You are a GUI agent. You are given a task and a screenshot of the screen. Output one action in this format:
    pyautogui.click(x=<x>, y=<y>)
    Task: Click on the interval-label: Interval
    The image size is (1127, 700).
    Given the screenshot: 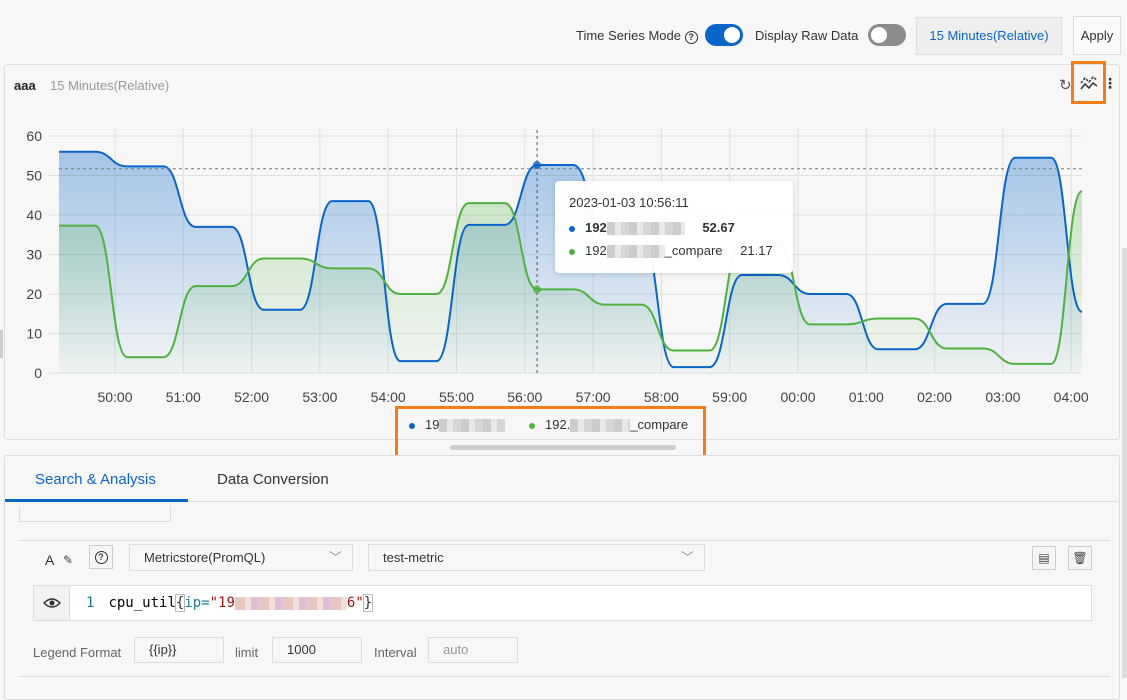 What is the action you would take?
    pyautogui.click(x=395, y=652)
    